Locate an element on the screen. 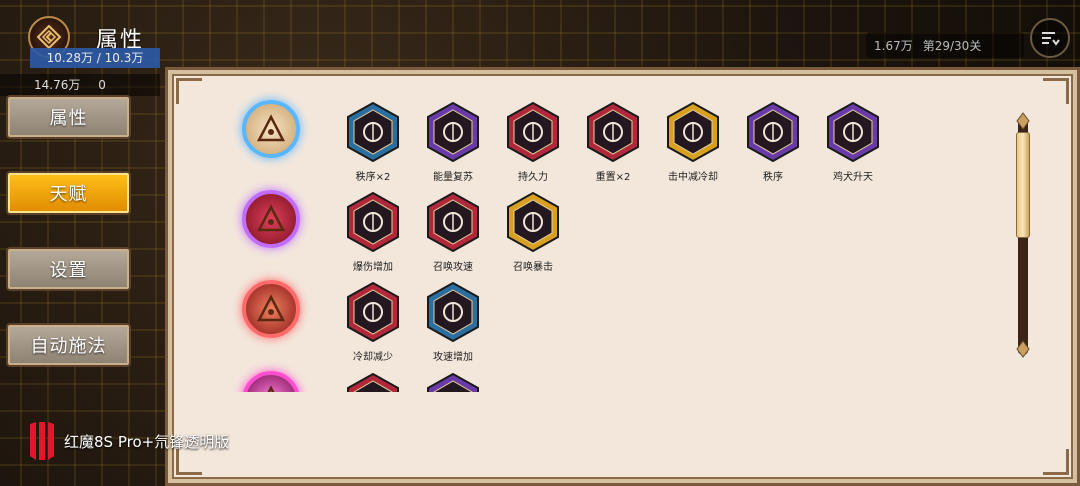  talent-node: 秩序 is located at coordinates (773, 142).